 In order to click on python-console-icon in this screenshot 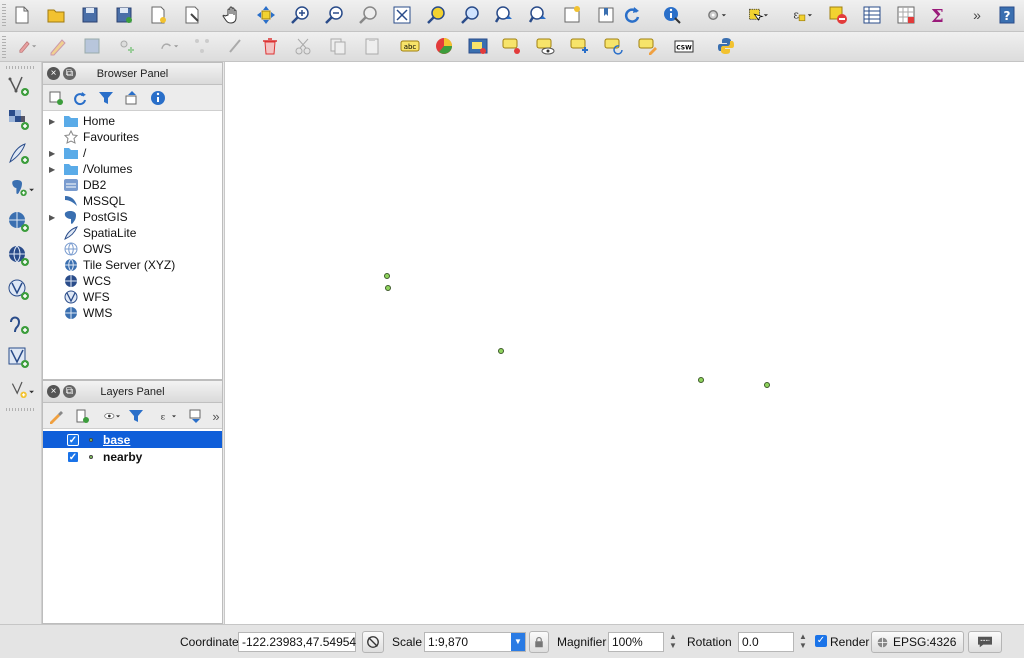, I will do `click(726, 46)`.